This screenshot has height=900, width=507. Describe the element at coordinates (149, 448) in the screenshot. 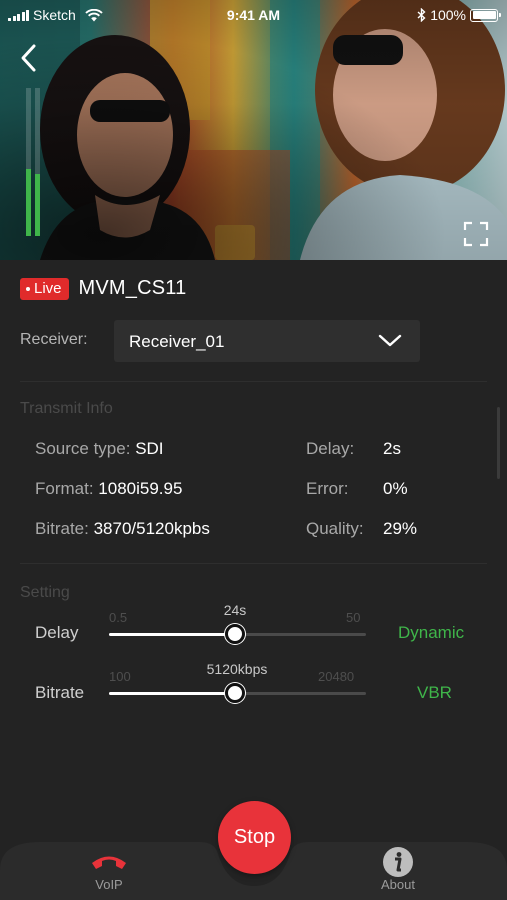

I see `source-type-value: SDI` at that location.